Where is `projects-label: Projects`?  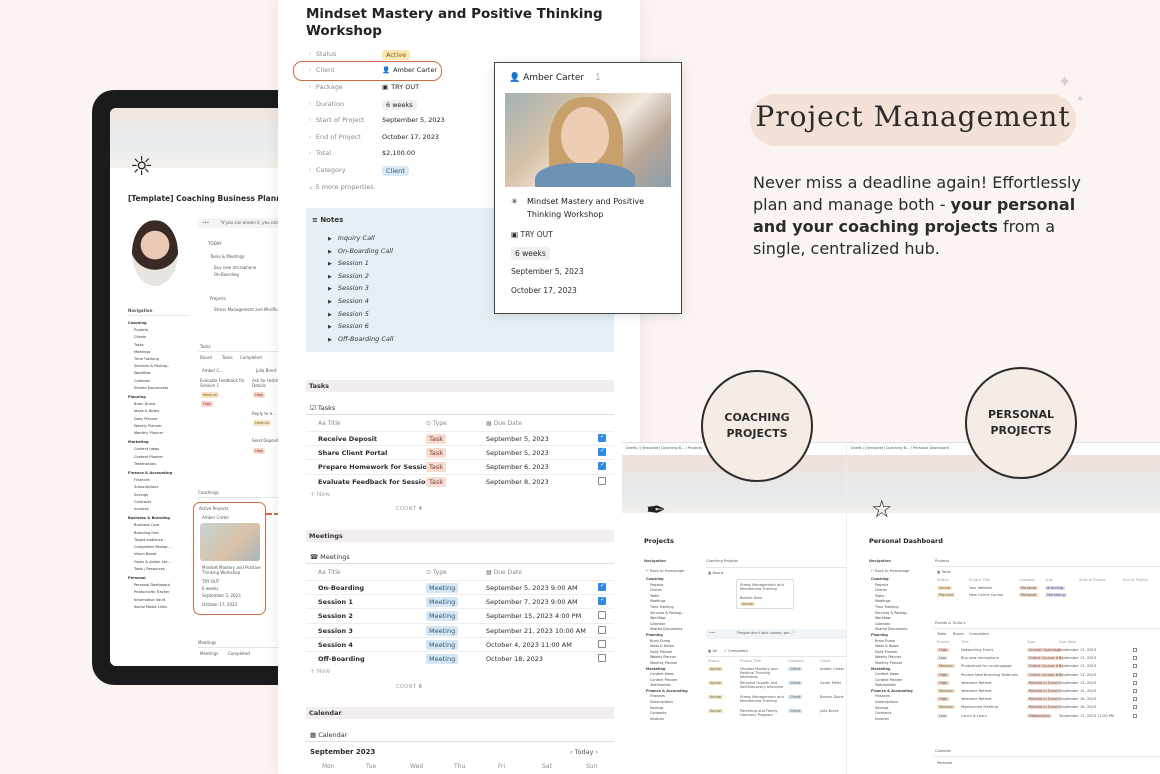
projects-label: Projects is located at coordinates (218, 298).